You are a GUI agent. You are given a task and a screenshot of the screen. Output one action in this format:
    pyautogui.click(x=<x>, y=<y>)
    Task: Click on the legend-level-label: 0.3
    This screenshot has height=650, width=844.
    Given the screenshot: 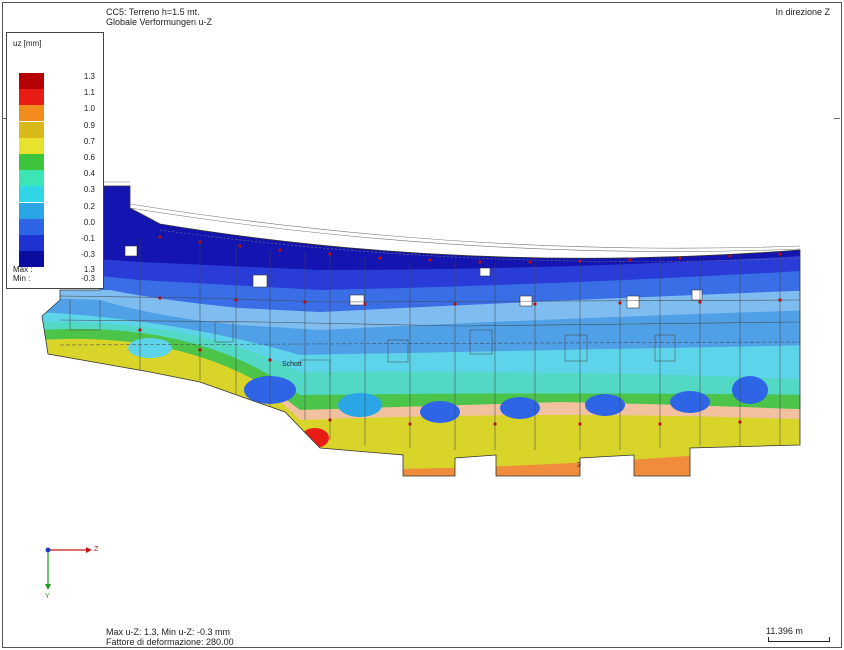 What is the action you would take?
    pyautogui.click(x=89, y=190)
    